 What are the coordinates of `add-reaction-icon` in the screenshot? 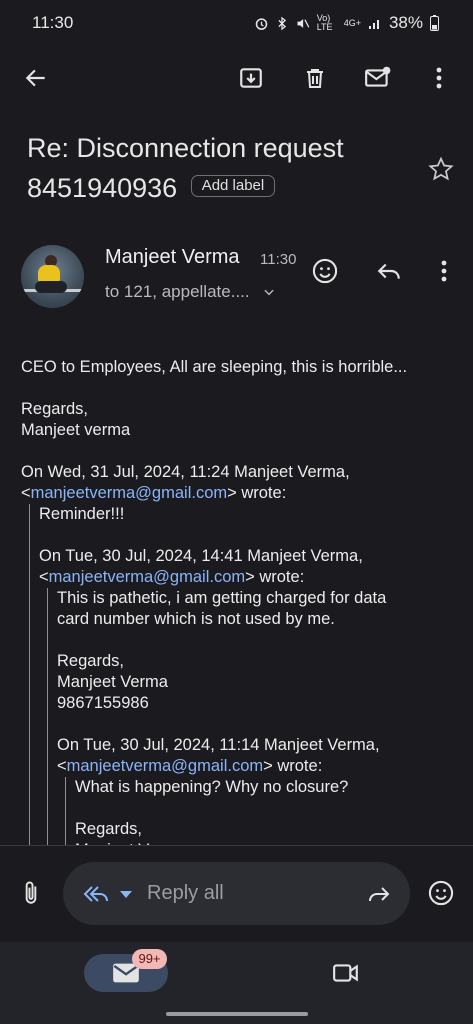 It's located at (325, 271).